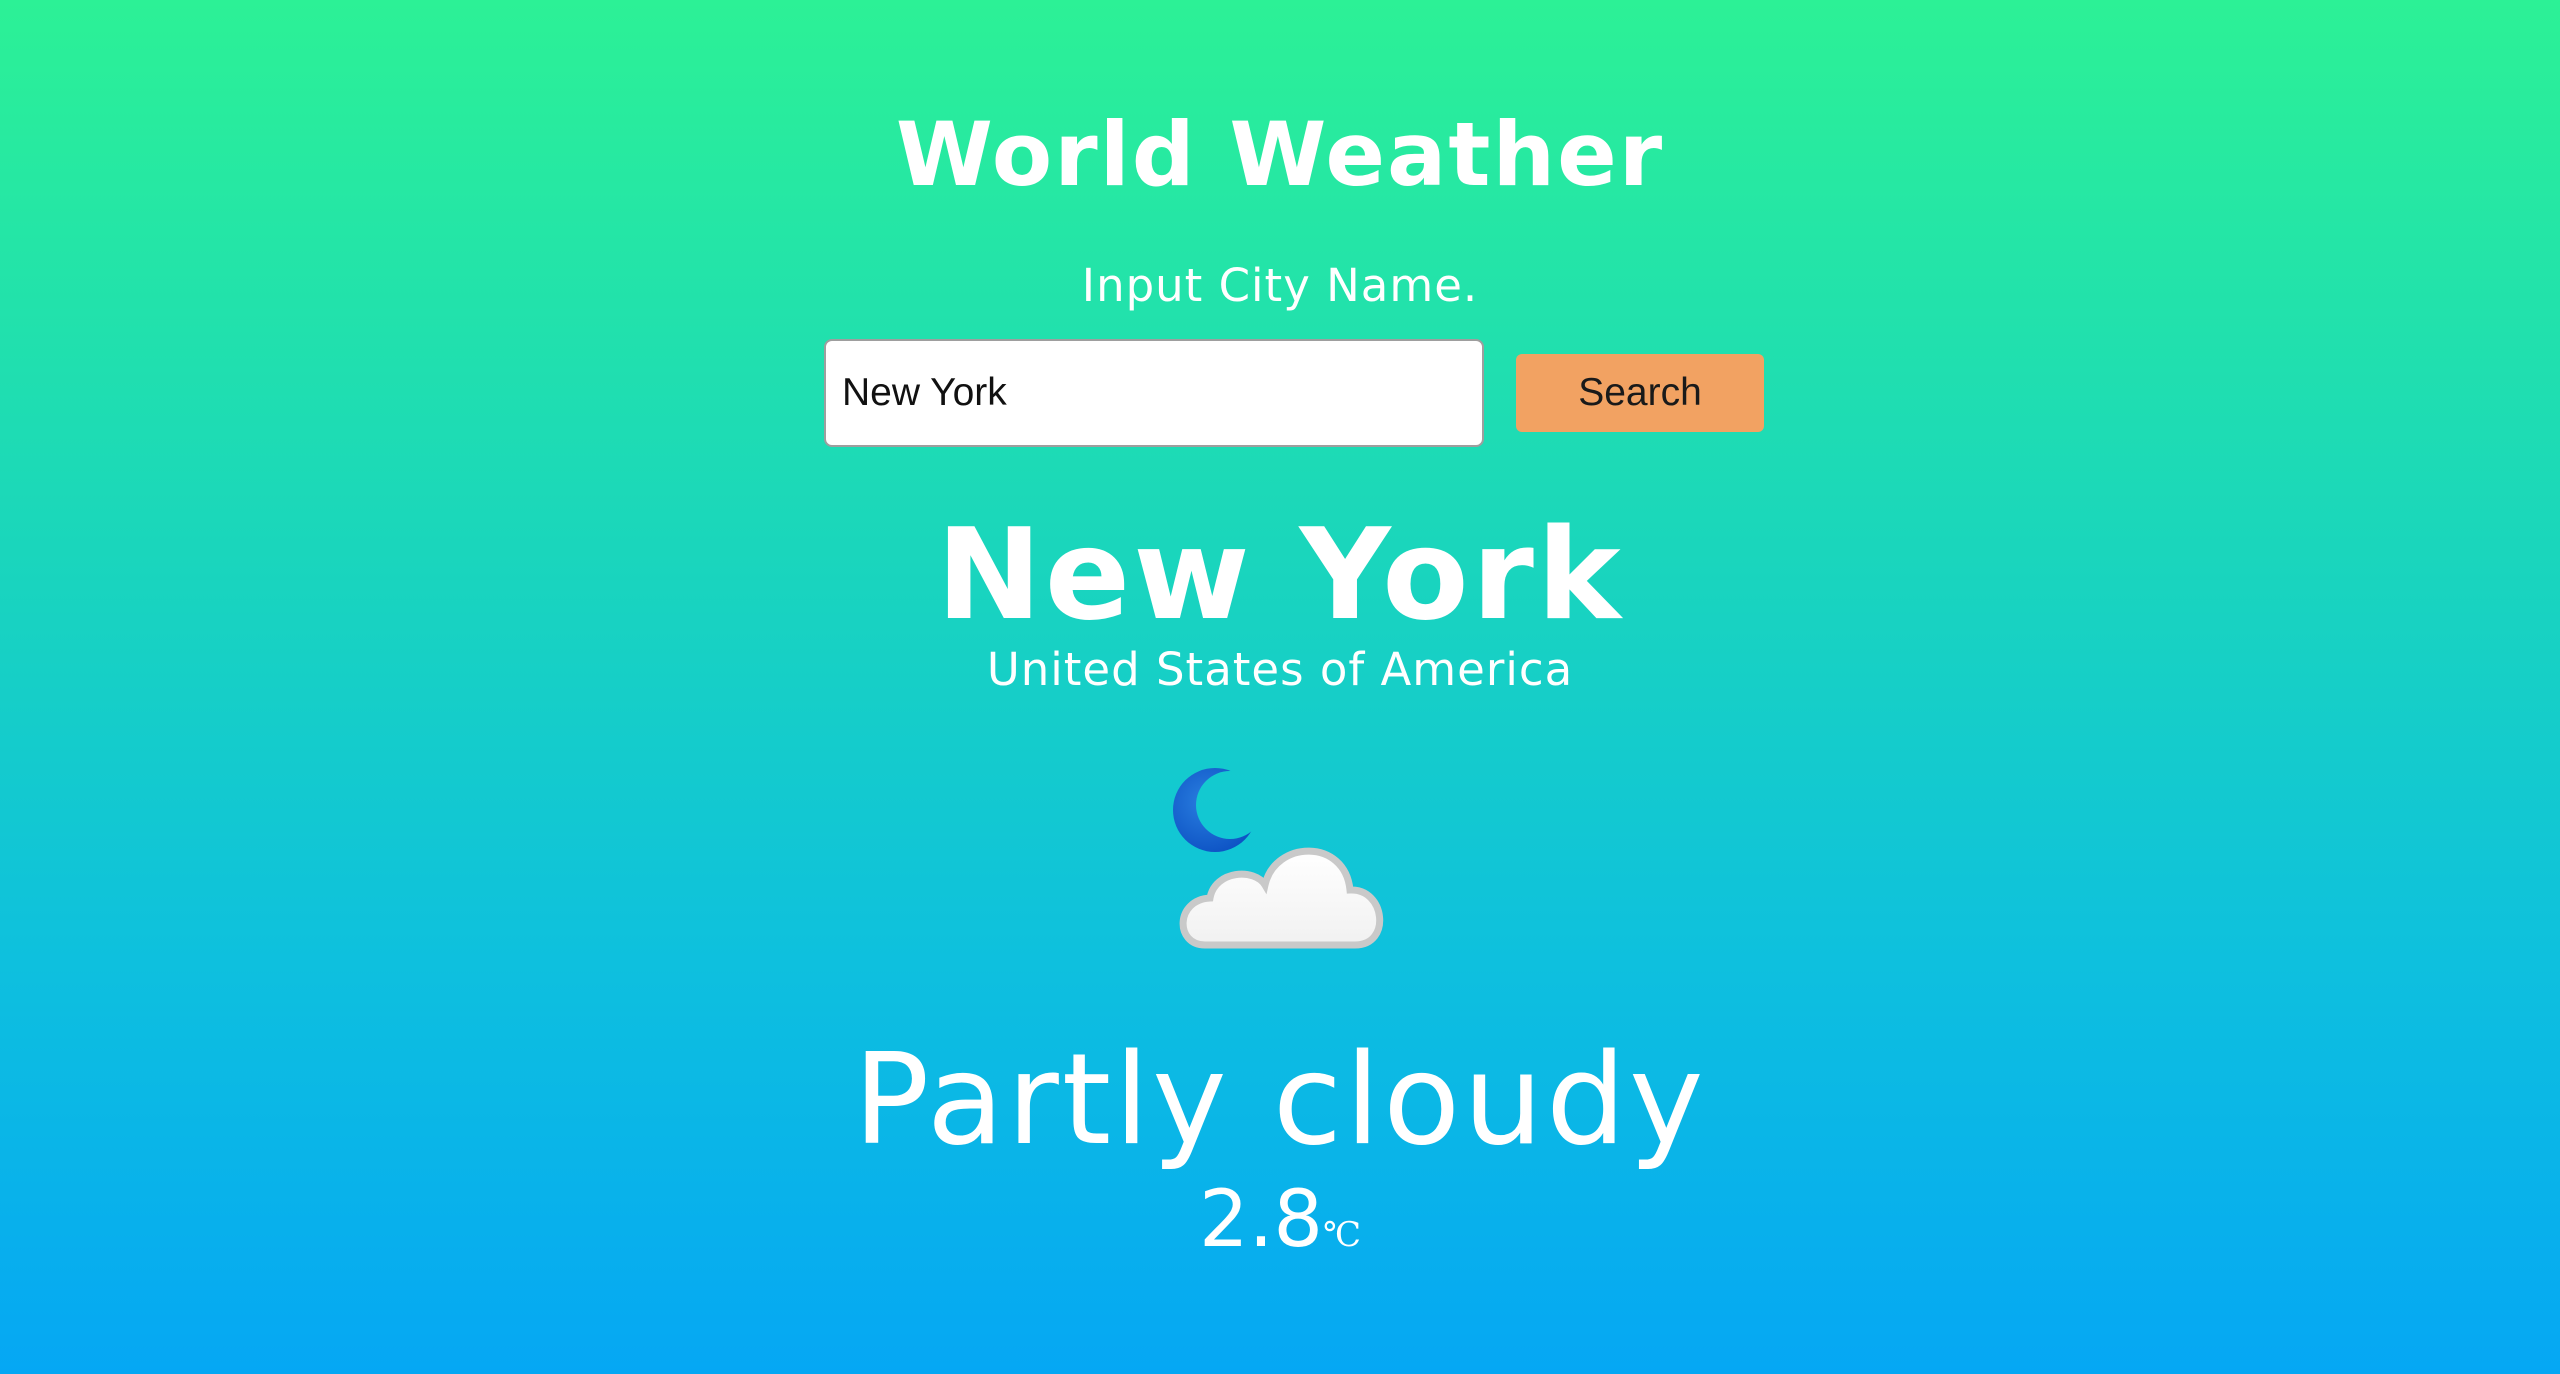  Describe the element at coordinates (1280, 154) in the screenshot. I see `app-title: World Weather` at that location.